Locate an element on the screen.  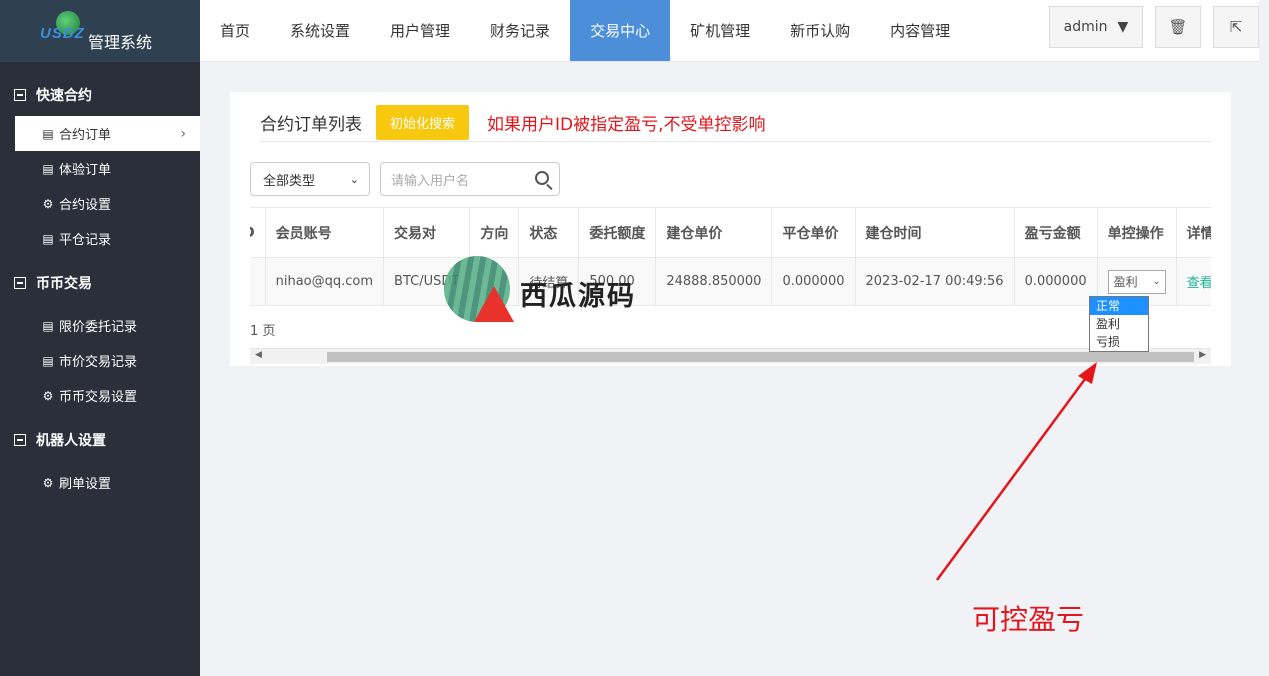
watermelon-slice-icon is located at coordinates (494, 304).